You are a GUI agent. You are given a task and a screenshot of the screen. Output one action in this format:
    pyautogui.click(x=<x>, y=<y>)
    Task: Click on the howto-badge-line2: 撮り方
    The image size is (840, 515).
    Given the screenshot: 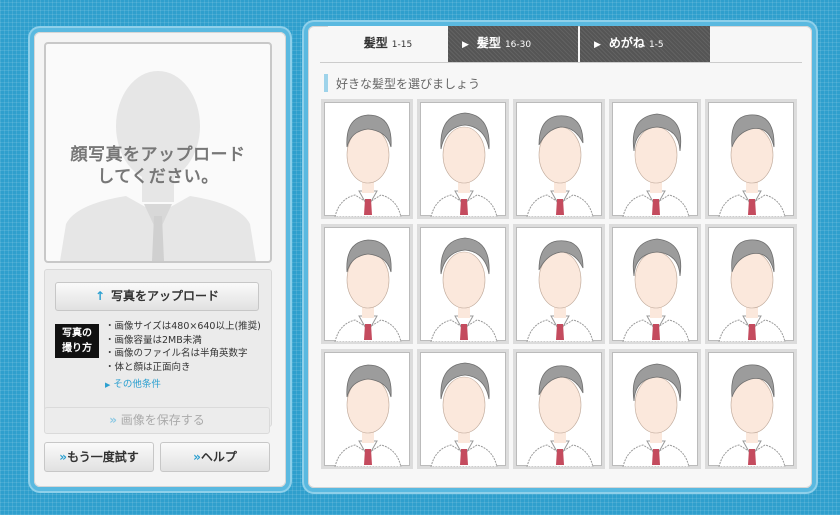 What is the action you would take?
    pyautogui.click(x=77, y=348)
    